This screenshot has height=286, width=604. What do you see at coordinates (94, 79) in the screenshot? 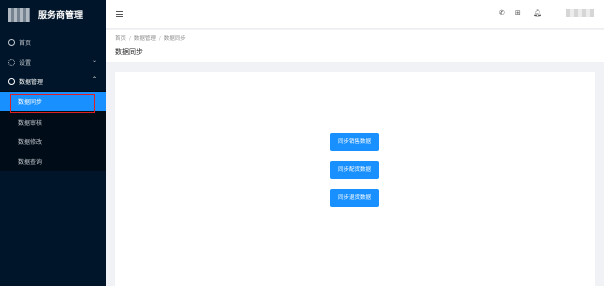
I see `chevron-up-icon: ⌃` at bounding box center [94, 79].